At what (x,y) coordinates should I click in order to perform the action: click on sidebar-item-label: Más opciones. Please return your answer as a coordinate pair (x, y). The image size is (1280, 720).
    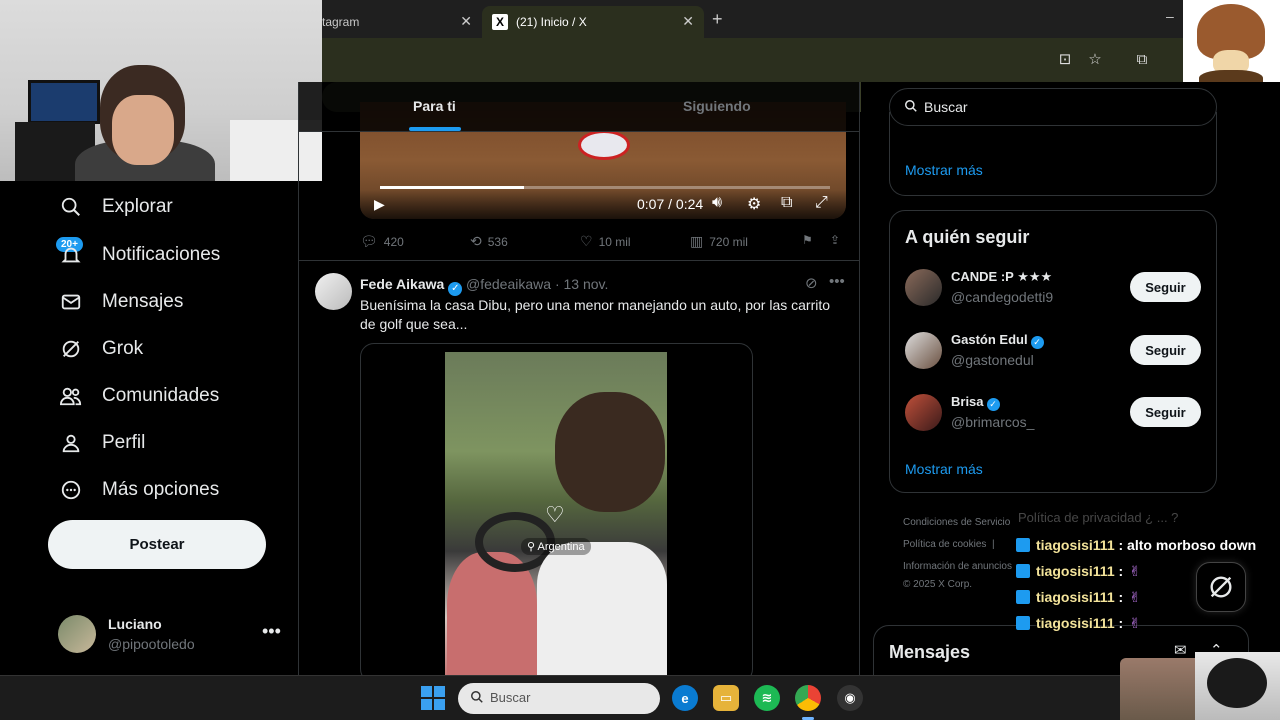
    Looking at the image, I should click on (161, 489).